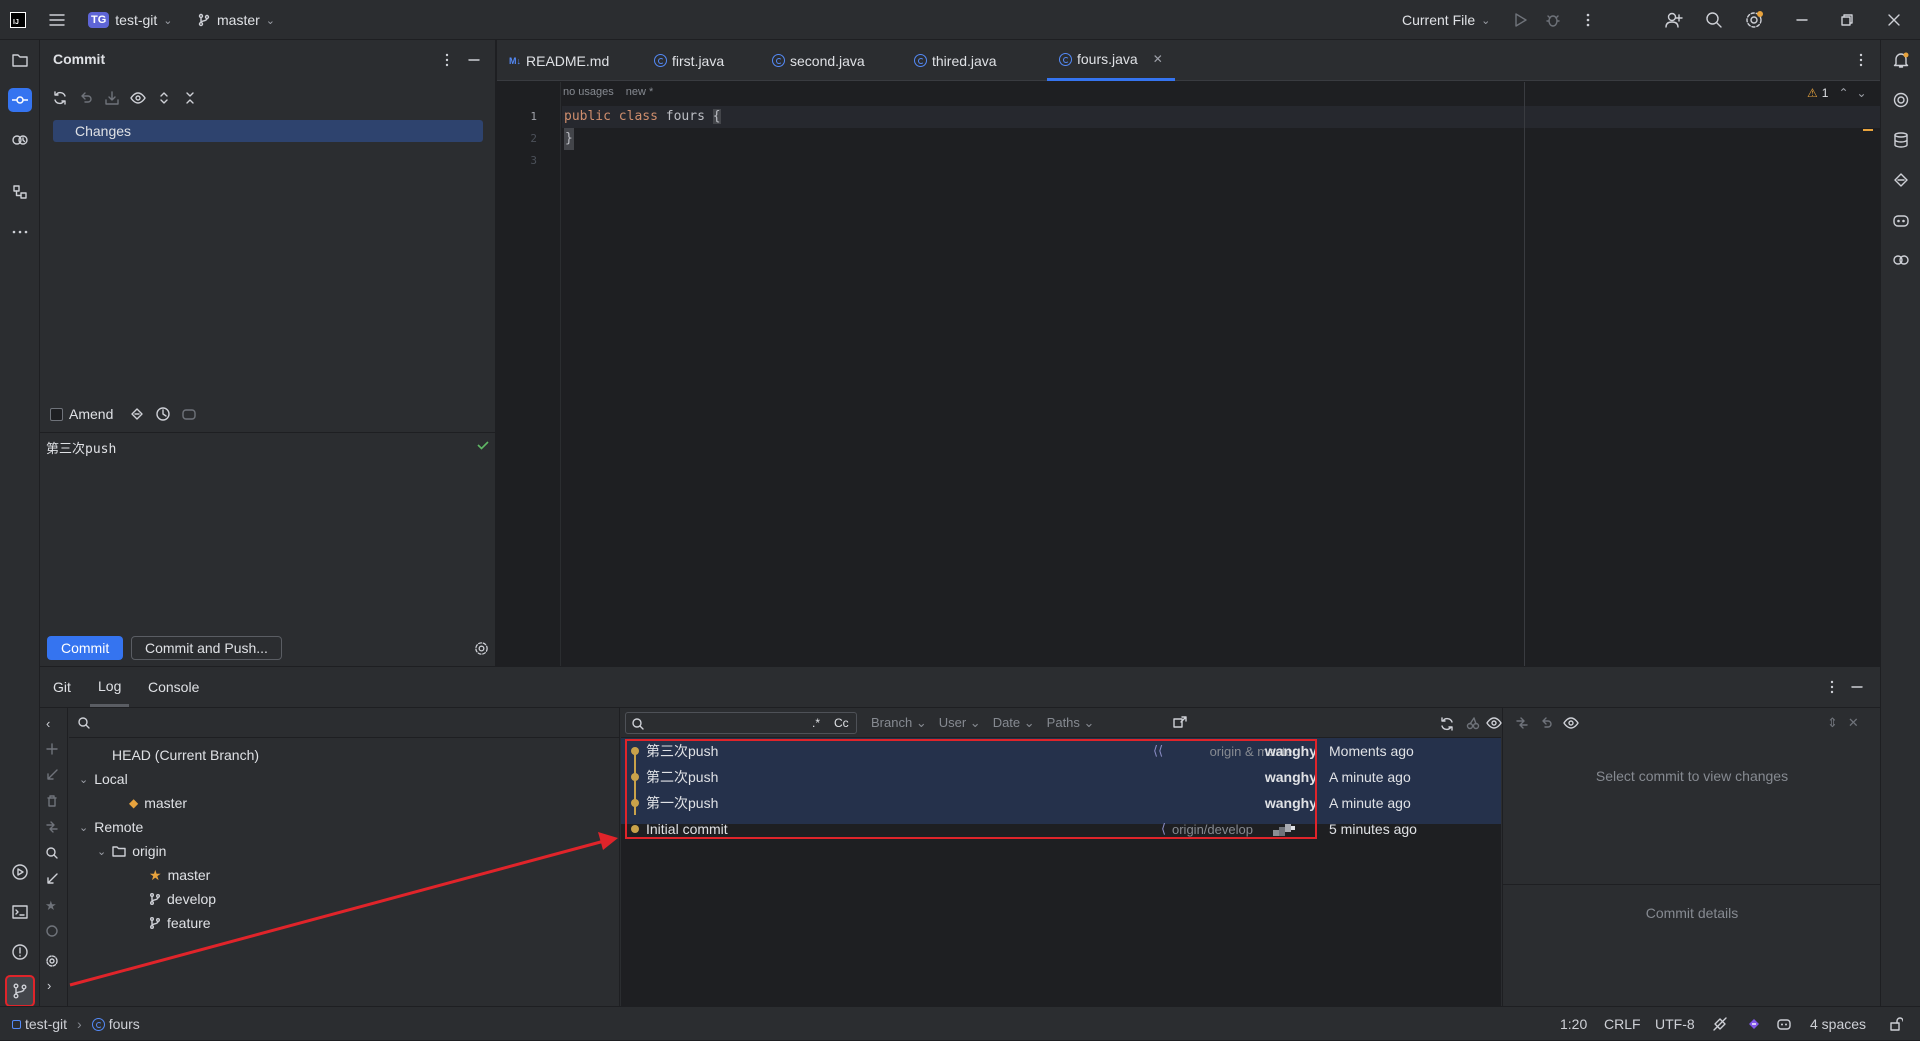 The width and height of the screenshot is (1920, 1041). What do you see at coordinates (1674, 20) in the screenshot?
I see `add-user-icon` at bounding box center [1674, 20].